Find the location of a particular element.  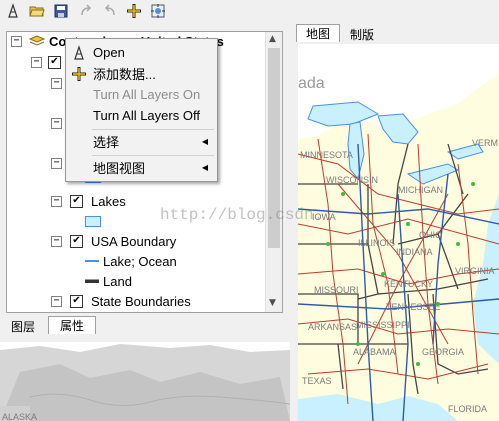

layer-row-hidden-4: − is located at coordinates (56, 163).